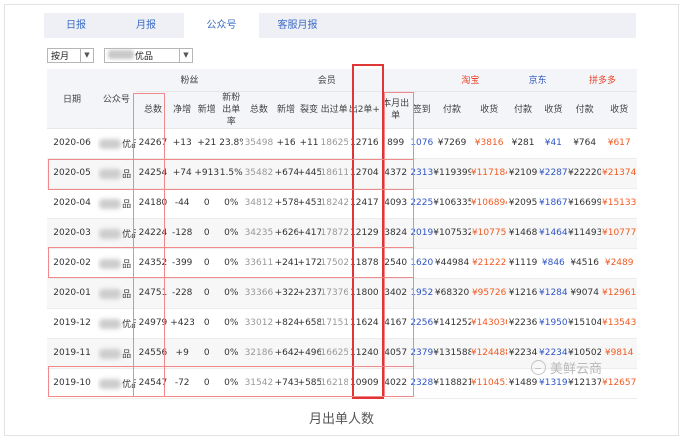 The image size is (683, 440). What do you see at coordinates (76, 25) in the screenshot?
I see `tab-daily: 日报` at bounding box center [76, 25].